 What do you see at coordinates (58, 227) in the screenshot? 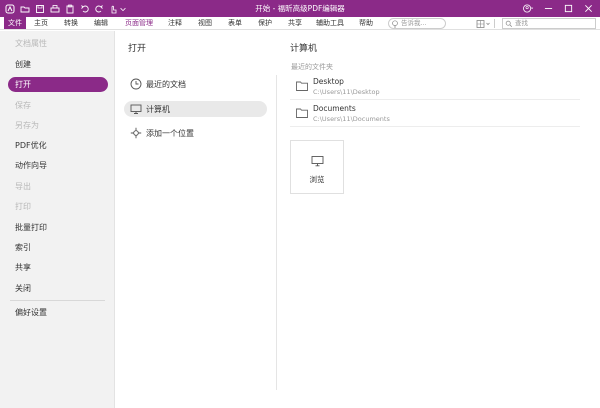
I see `sidebar-item-batch-print: 批量打印` at bounding box center [58, 227].